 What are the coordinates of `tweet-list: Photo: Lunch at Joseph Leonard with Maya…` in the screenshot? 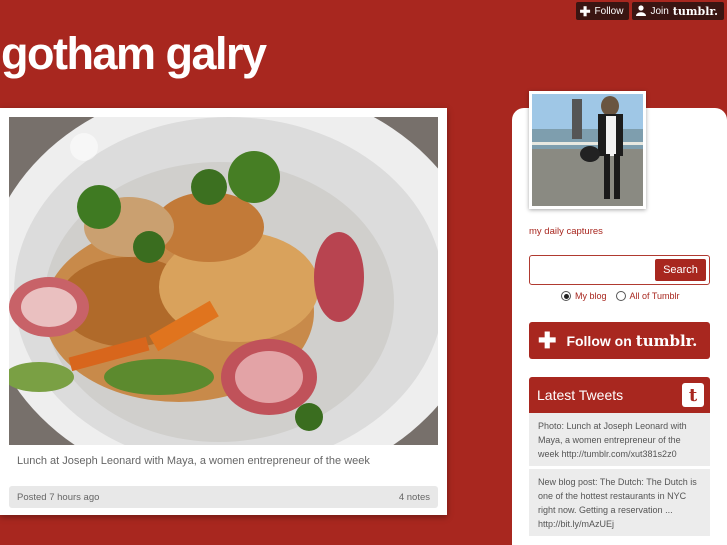 It's located at (619, 476).